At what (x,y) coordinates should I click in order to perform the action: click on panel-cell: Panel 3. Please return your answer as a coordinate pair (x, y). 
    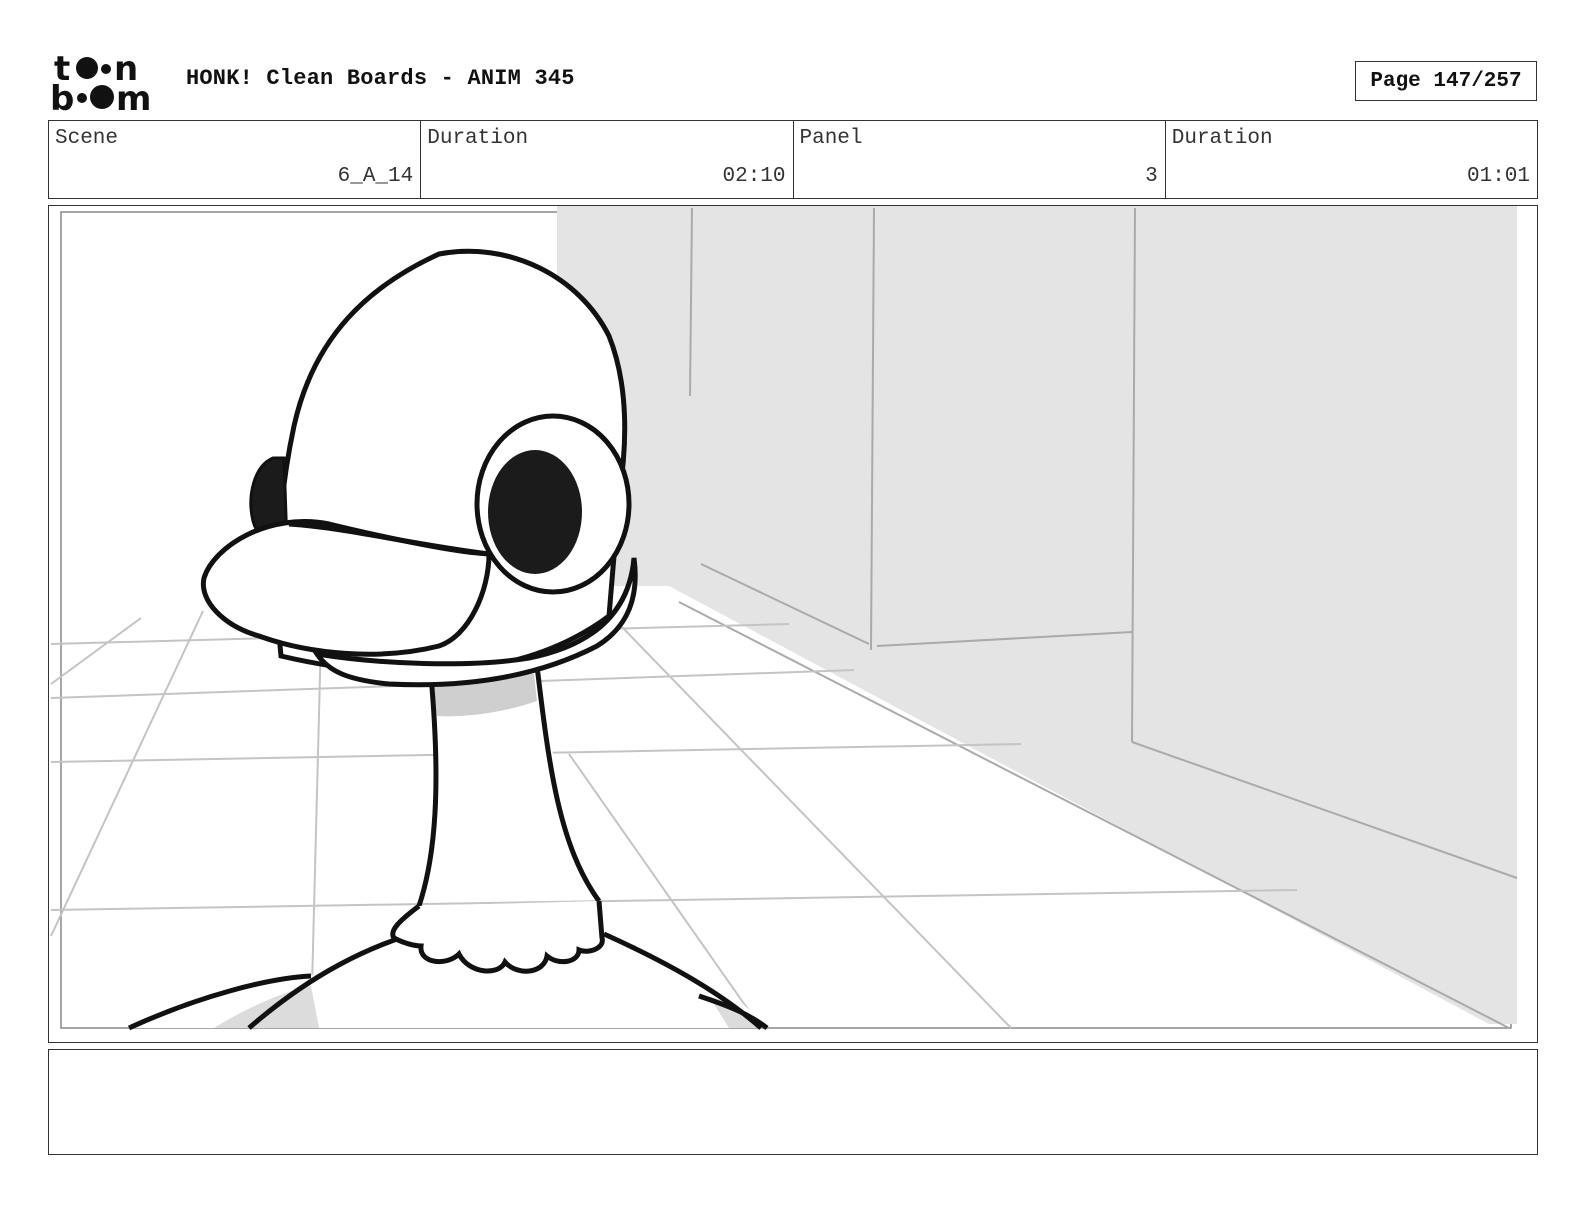
    Looking at the image, I should click on (980, 159).